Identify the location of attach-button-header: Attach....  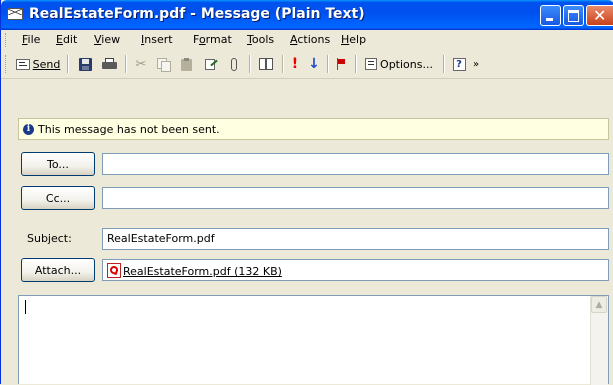
(58, 270).